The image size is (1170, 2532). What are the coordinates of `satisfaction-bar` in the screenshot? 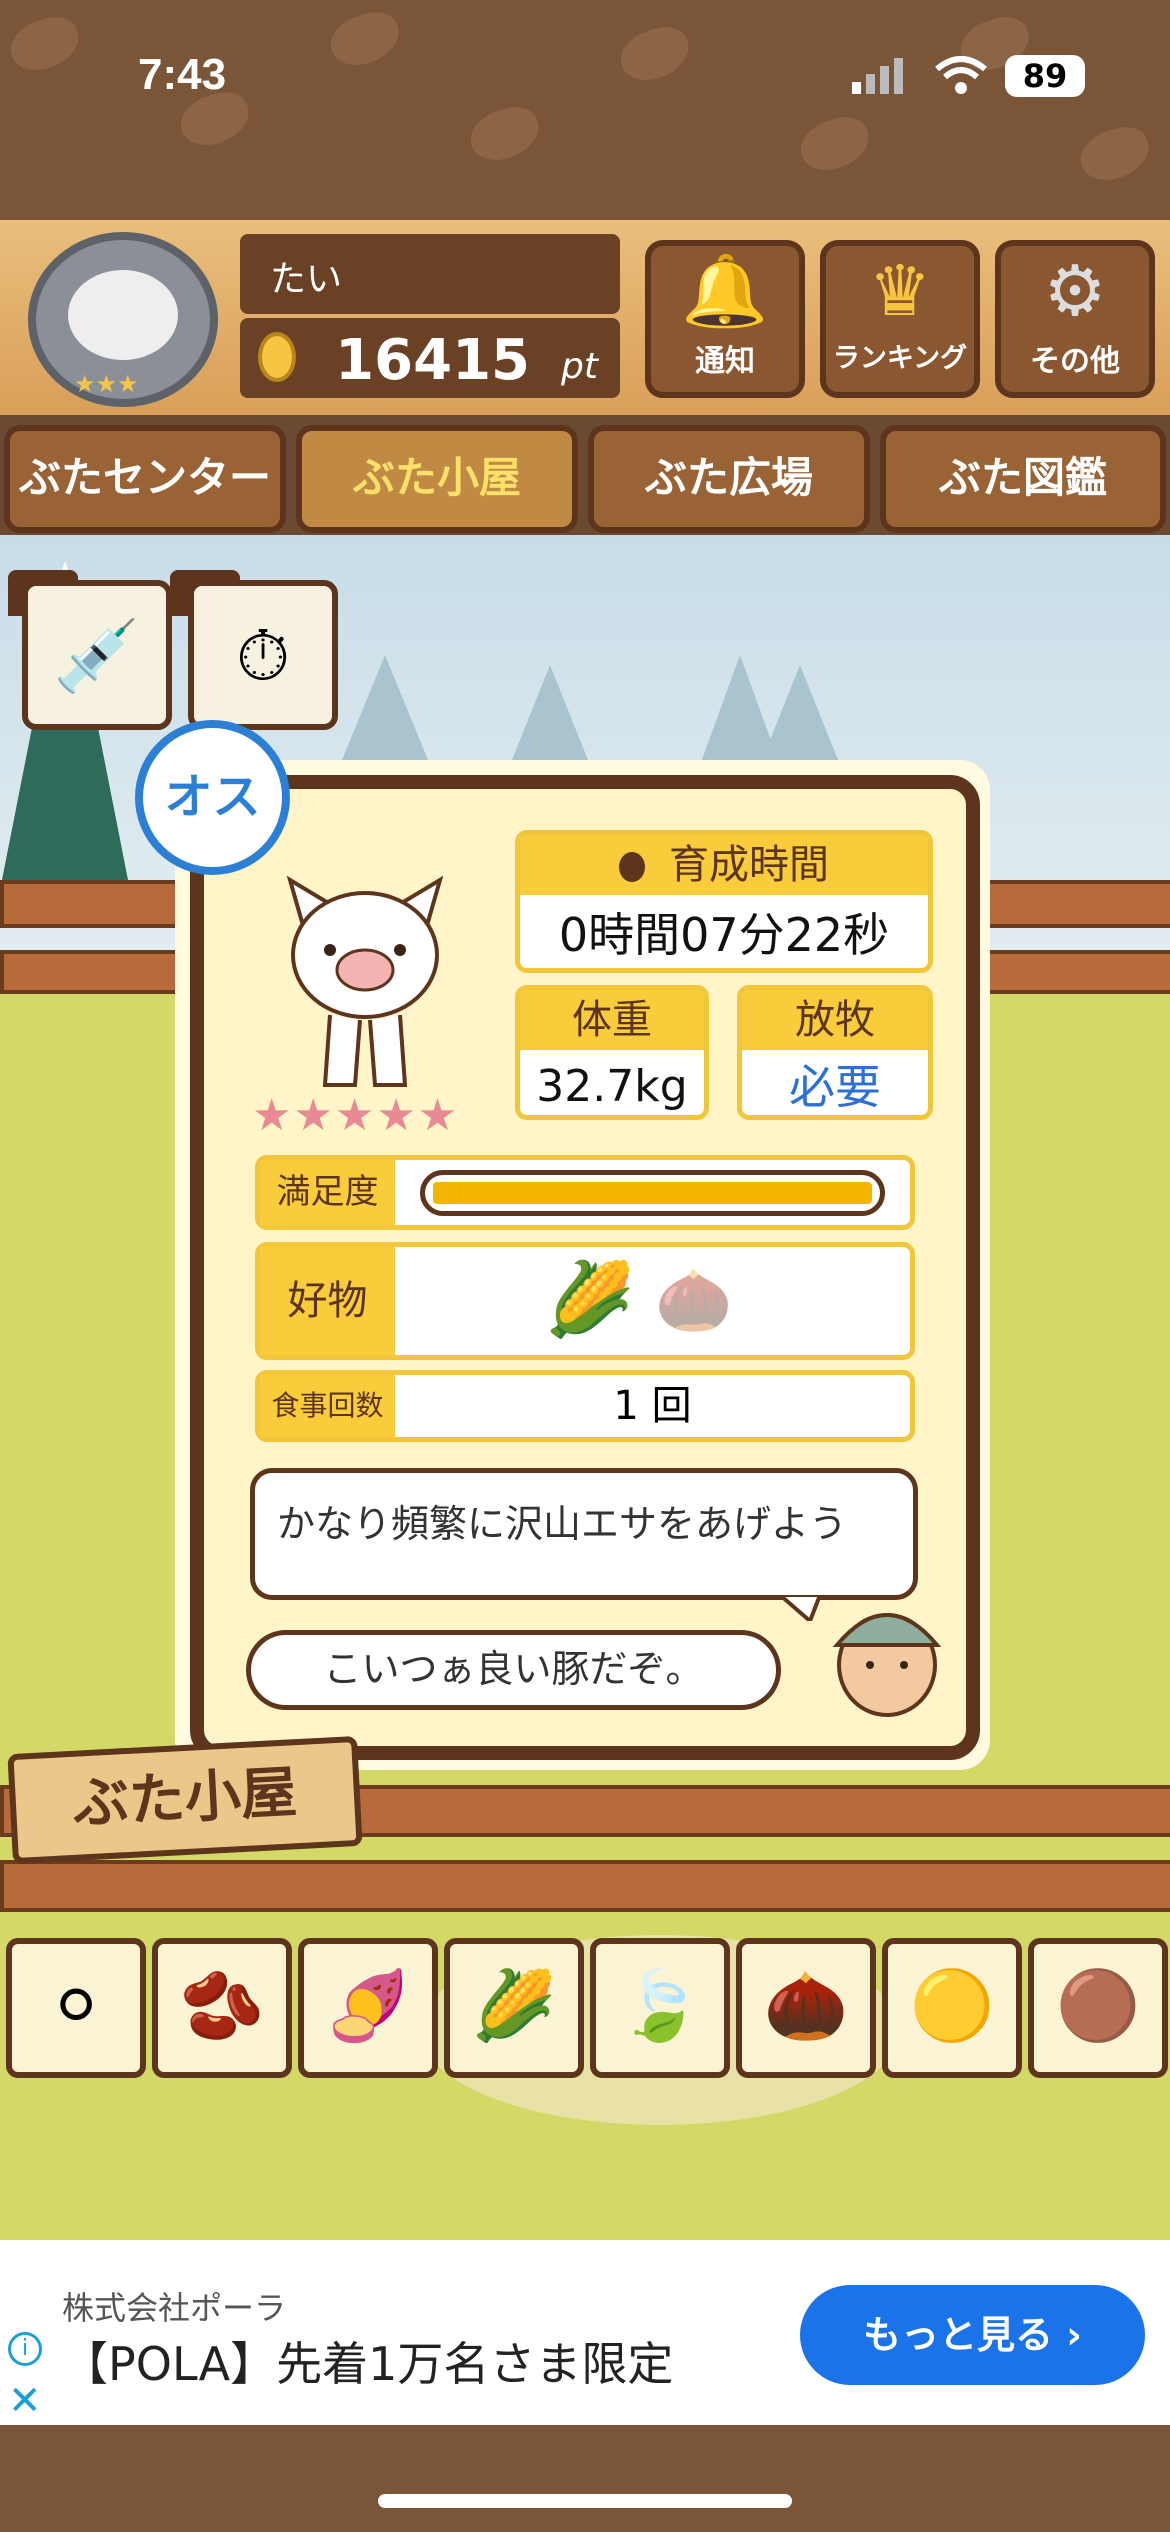 It's located at (652, 1193).